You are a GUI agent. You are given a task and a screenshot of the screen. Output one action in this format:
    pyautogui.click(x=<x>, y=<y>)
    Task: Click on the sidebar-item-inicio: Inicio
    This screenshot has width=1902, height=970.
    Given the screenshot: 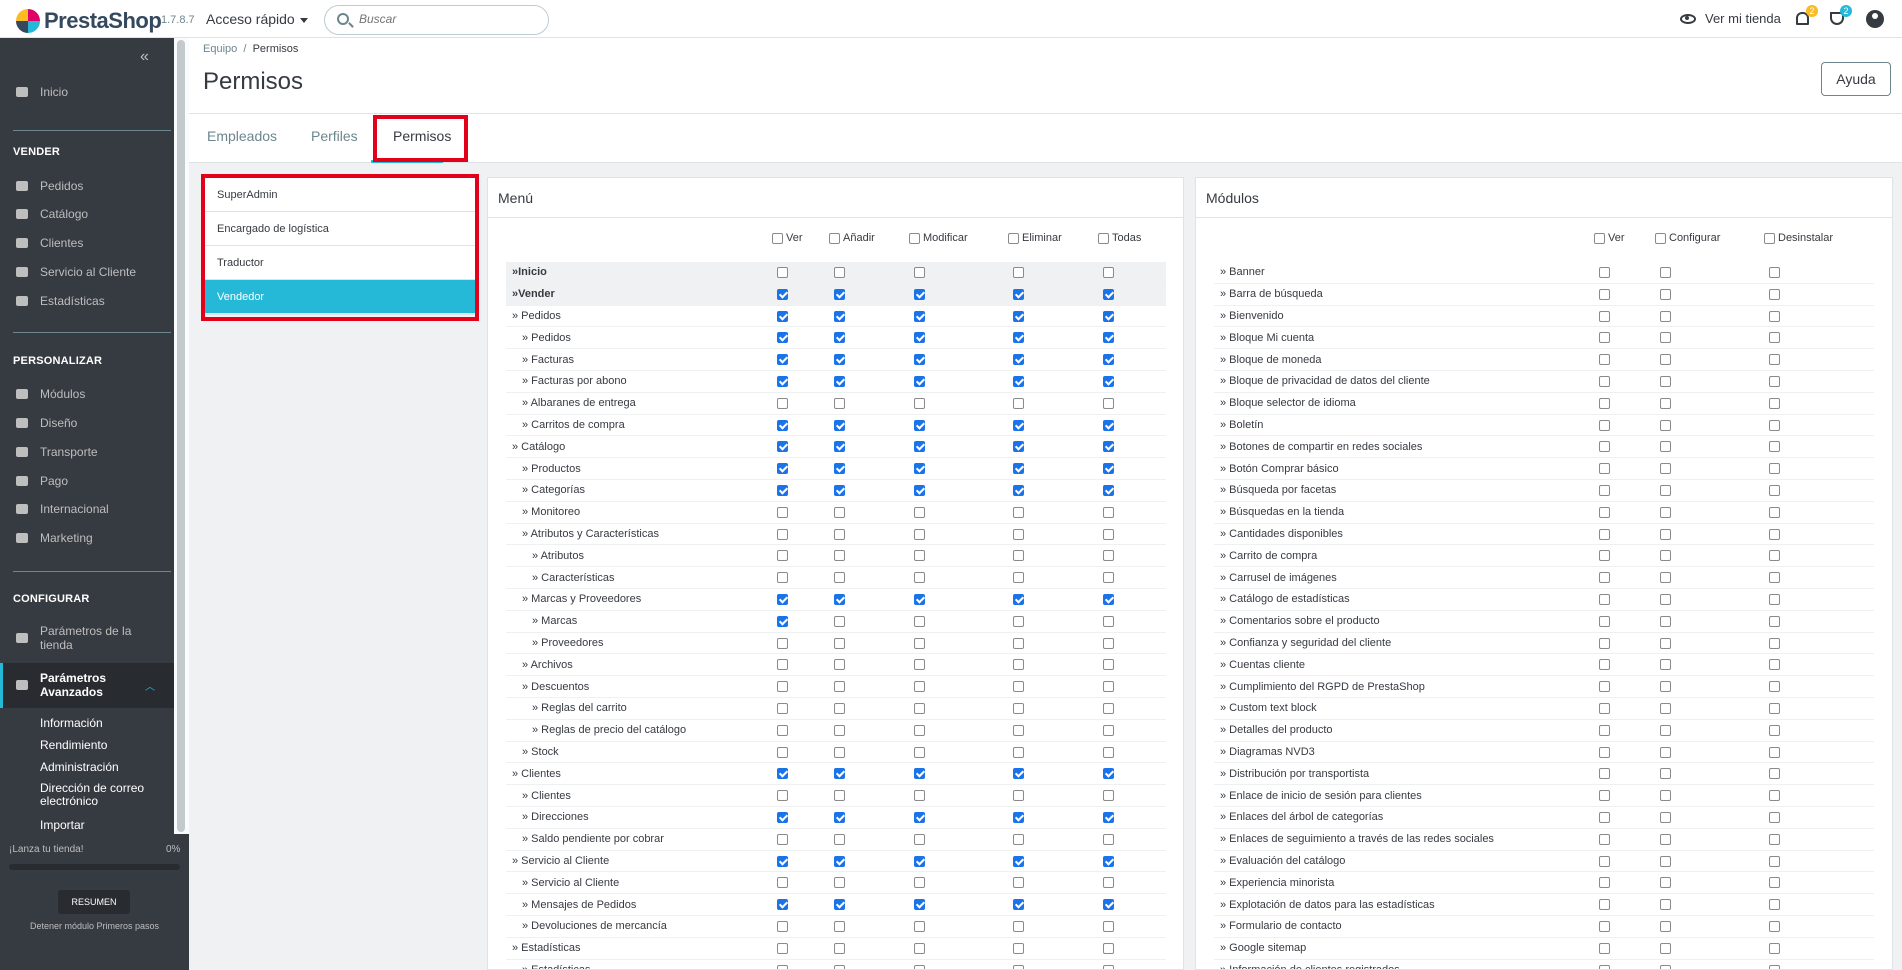 What is the action you would take?
    pyautogui.click(x=87, y=92)
    